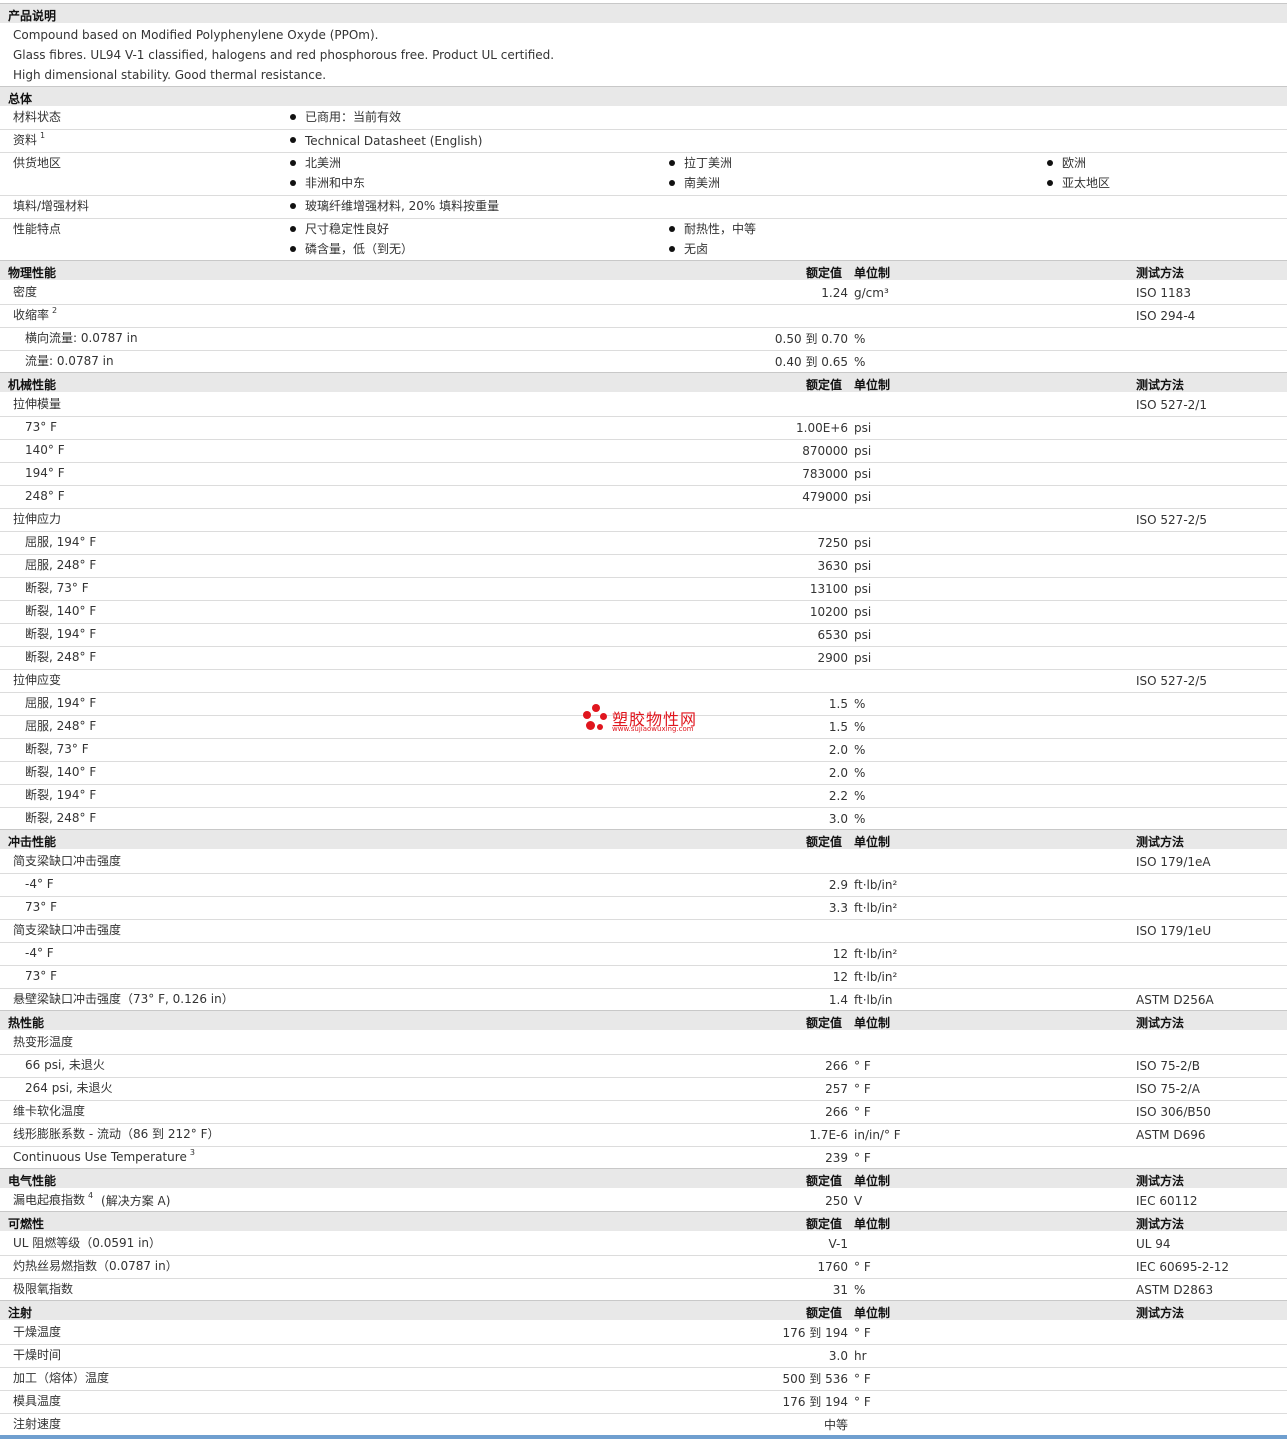 This screenshot has height=1439, width=1287. Describe the element at coordinates (696, 249) in the screenshot. I see `feature-item: 无卤` at that location.